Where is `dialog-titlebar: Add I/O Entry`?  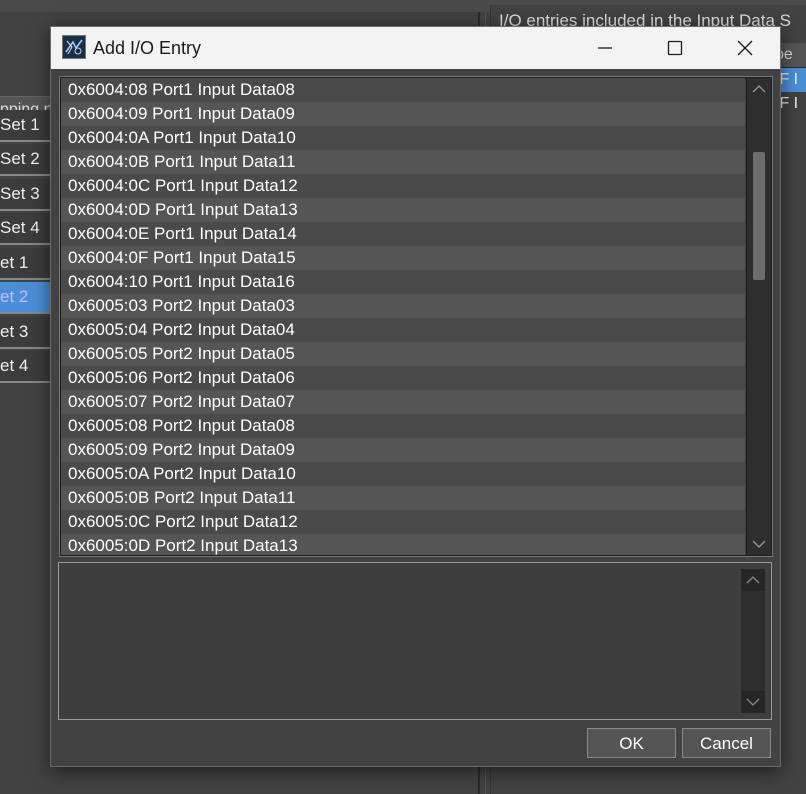
dialog-titlebar: Add I/O Entry is located at coordinates (415, 48).